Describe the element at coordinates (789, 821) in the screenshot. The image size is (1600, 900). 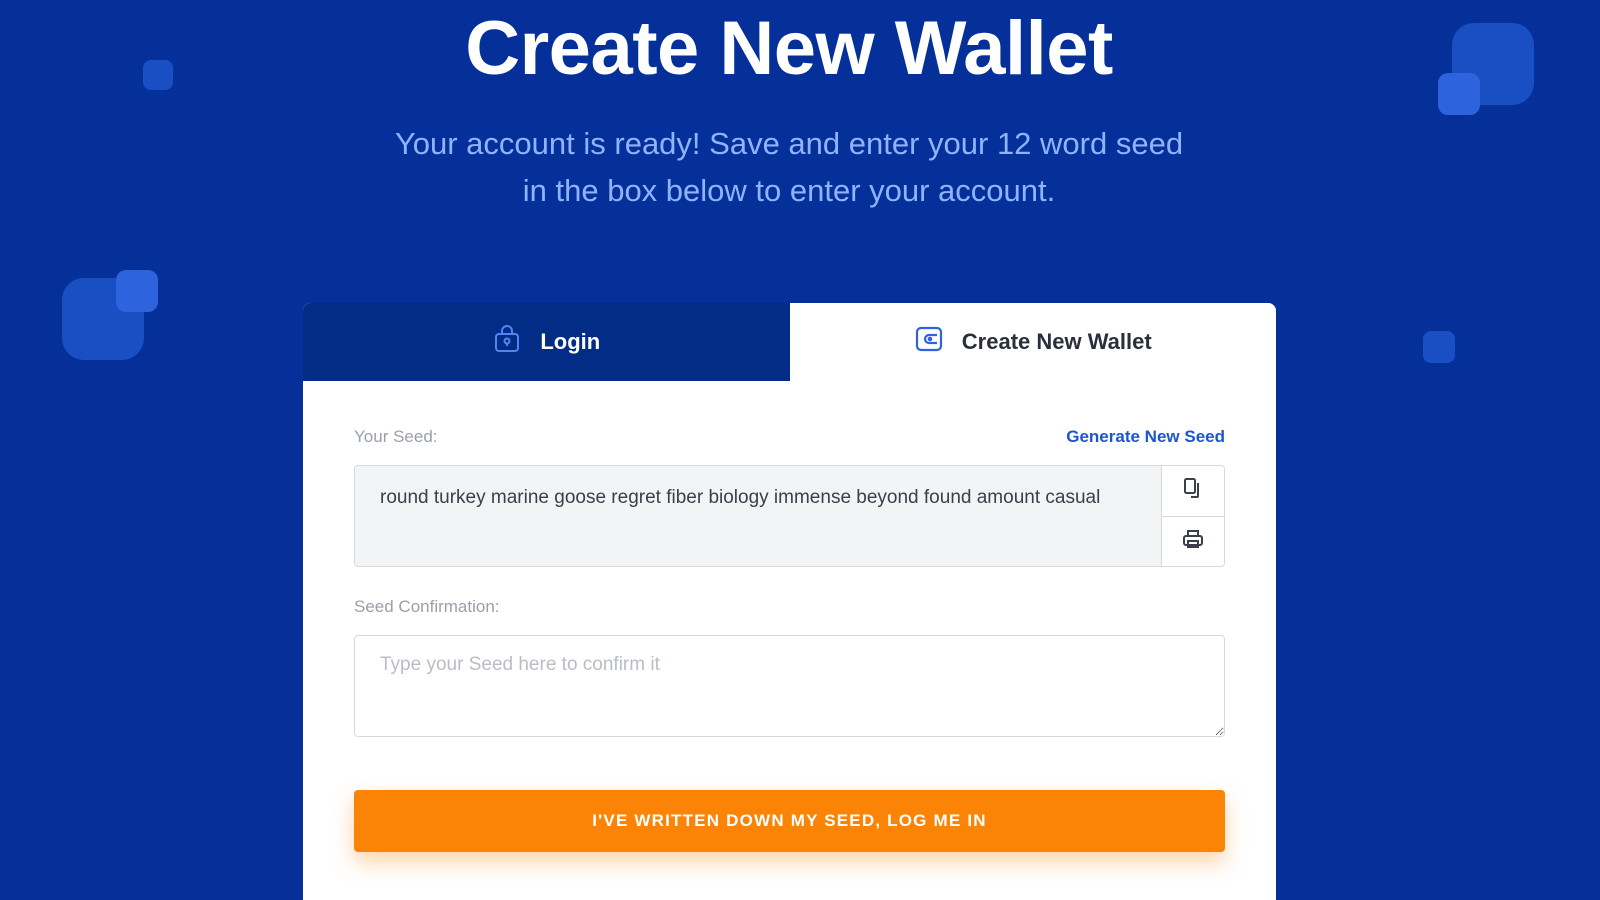
I see `confirm-login-button: I'VE WRITTEN DOWN MY SEED, LOG ME IN` at that location.